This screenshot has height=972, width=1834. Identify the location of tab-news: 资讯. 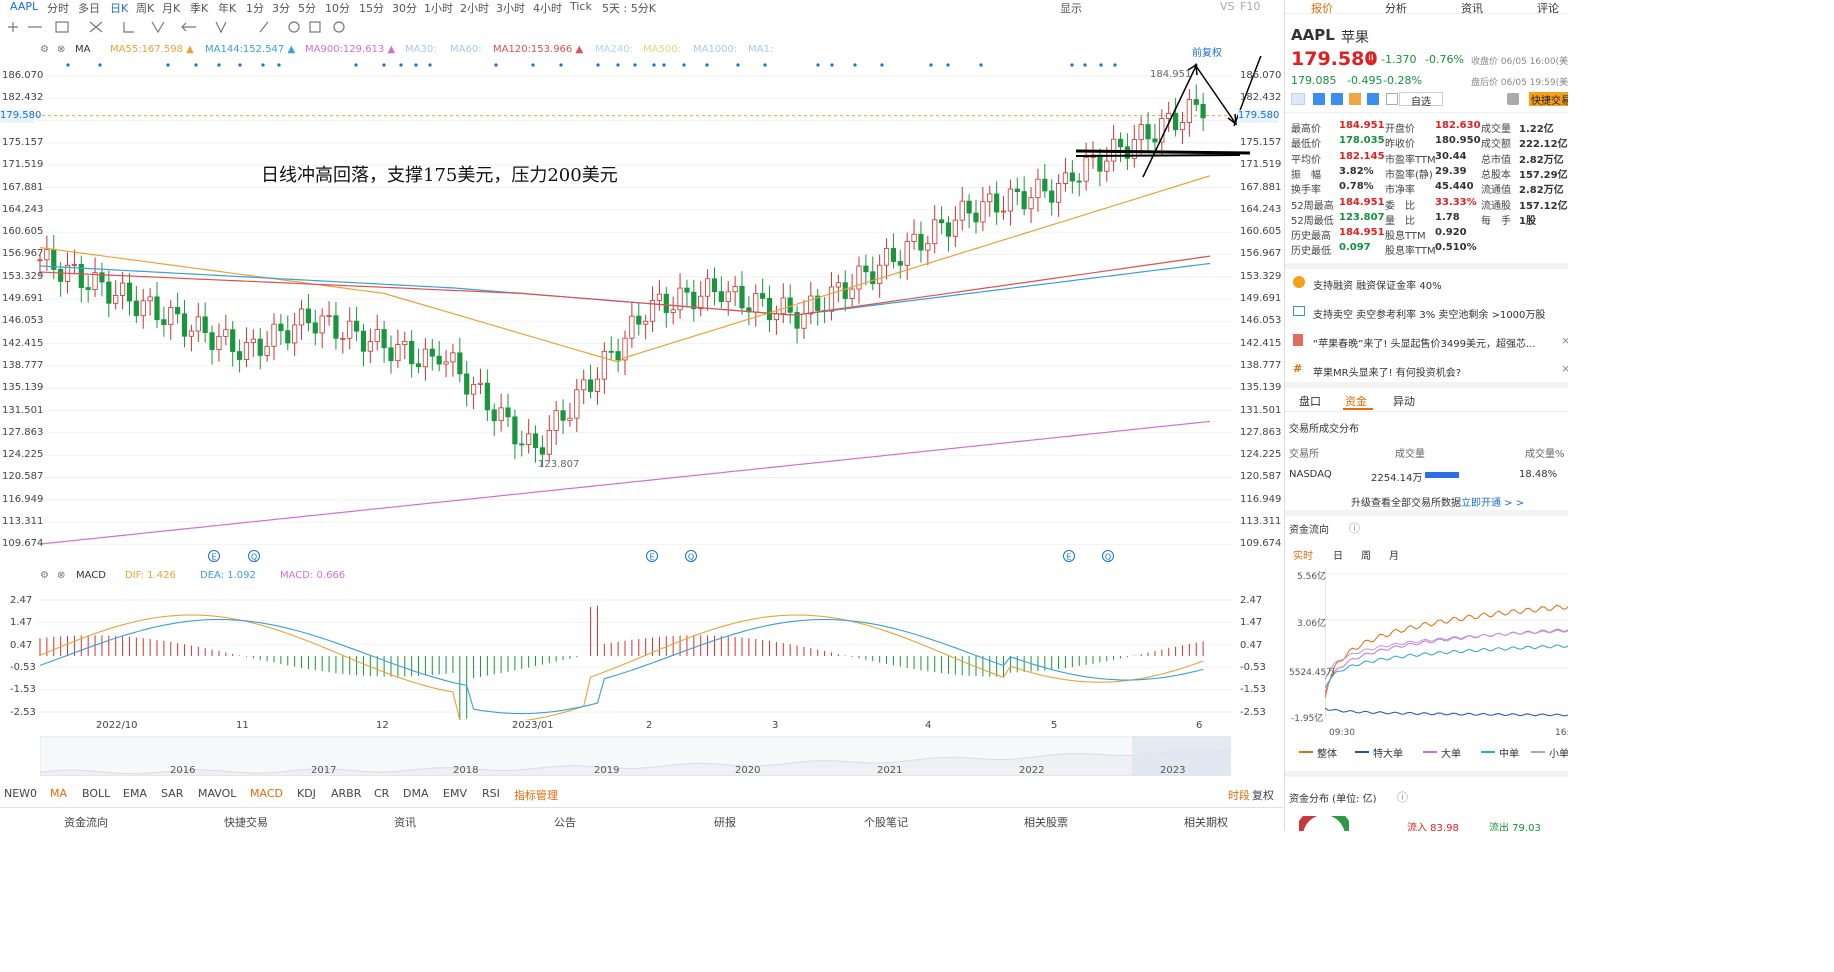
(1472, 8).